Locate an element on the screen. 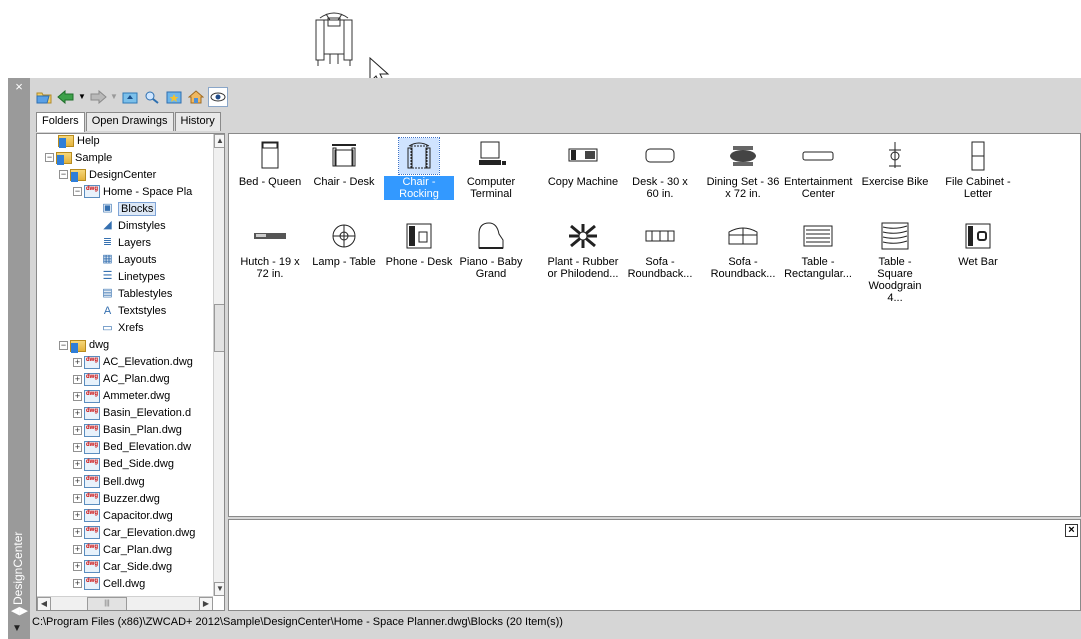 Image resolution: width=1081 pixels, height=639 pixels. block-item: Phone - Desk is located at coordinates (419, 243).